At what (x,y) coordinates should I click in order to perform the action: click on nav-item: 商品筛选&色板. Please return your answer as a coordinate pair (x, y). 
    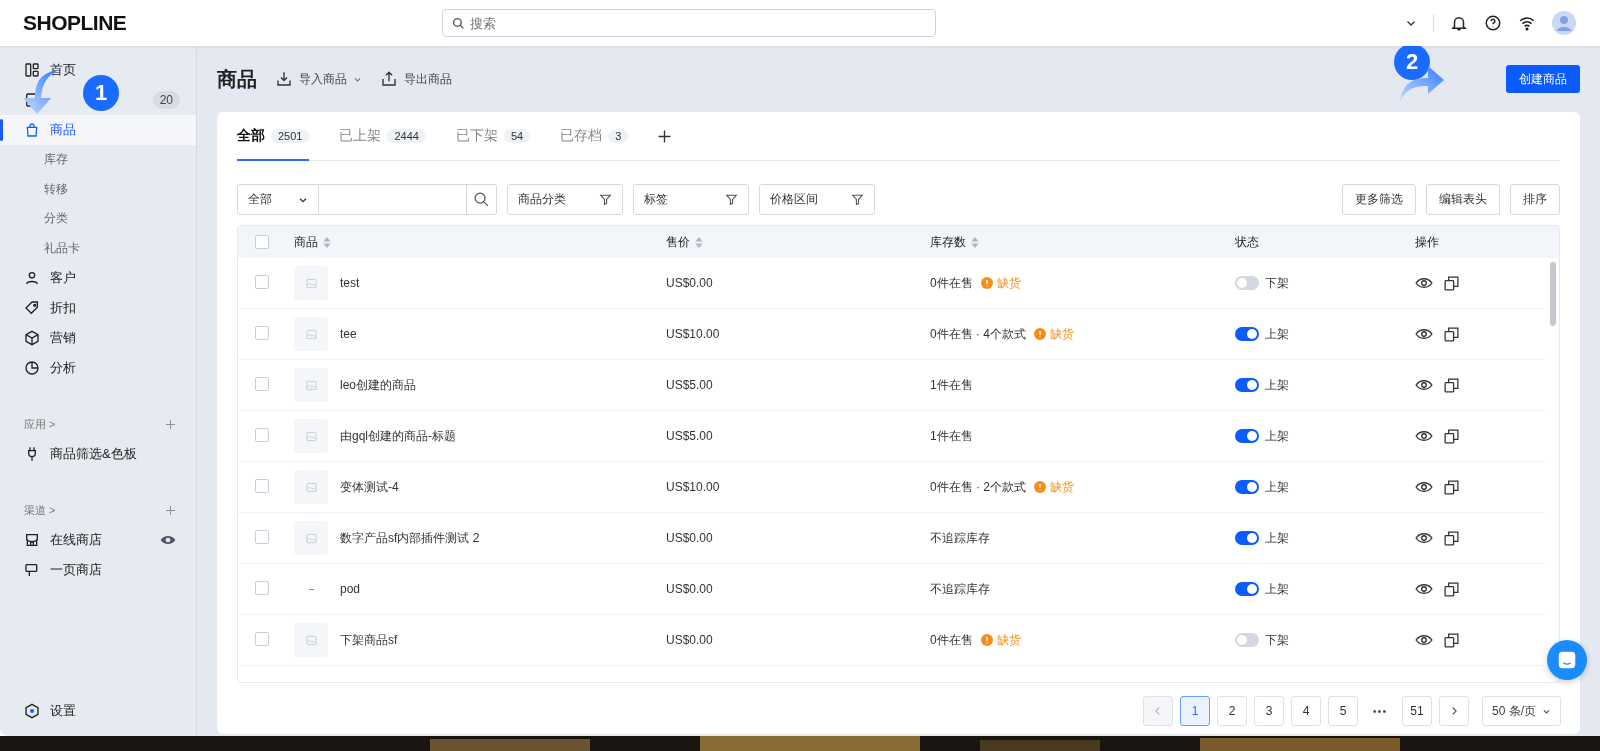
    Looking at the image, I should click on (98, 454).